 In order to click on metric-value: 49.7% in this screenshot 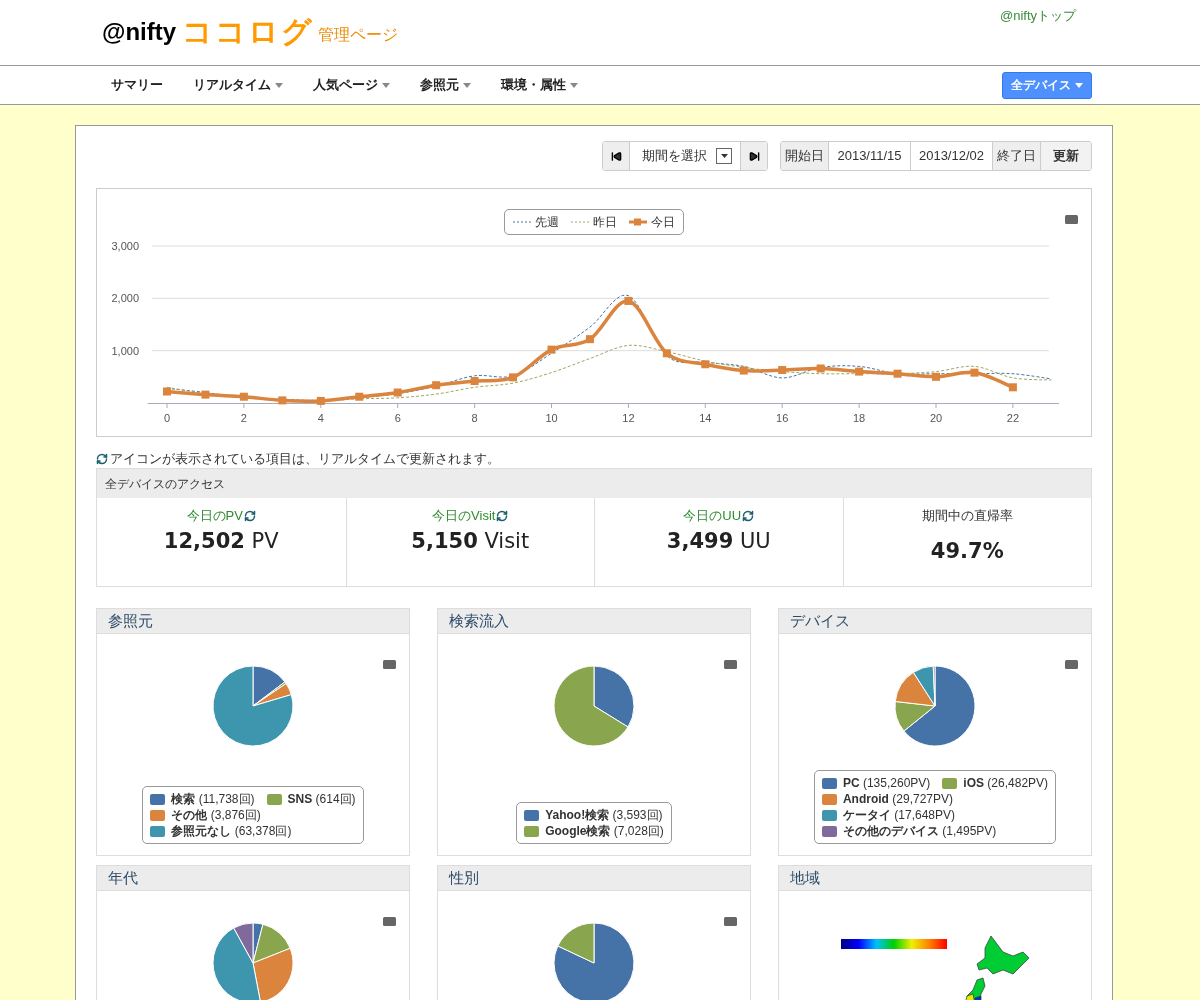, I will do `click(967, 551)`.